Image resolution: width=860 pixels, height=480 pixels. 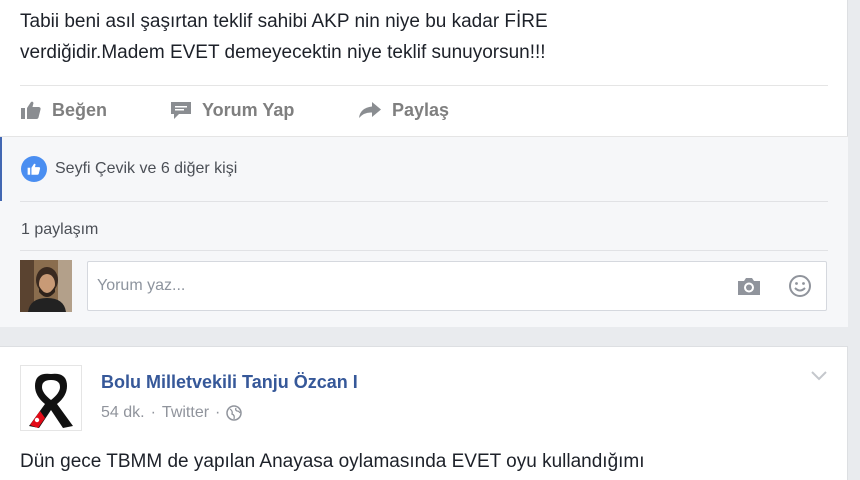 What do you see at coordinates (181, 110) in the screenshot?
I see `comment-bubble-icon` at bounding box center [181, 110].